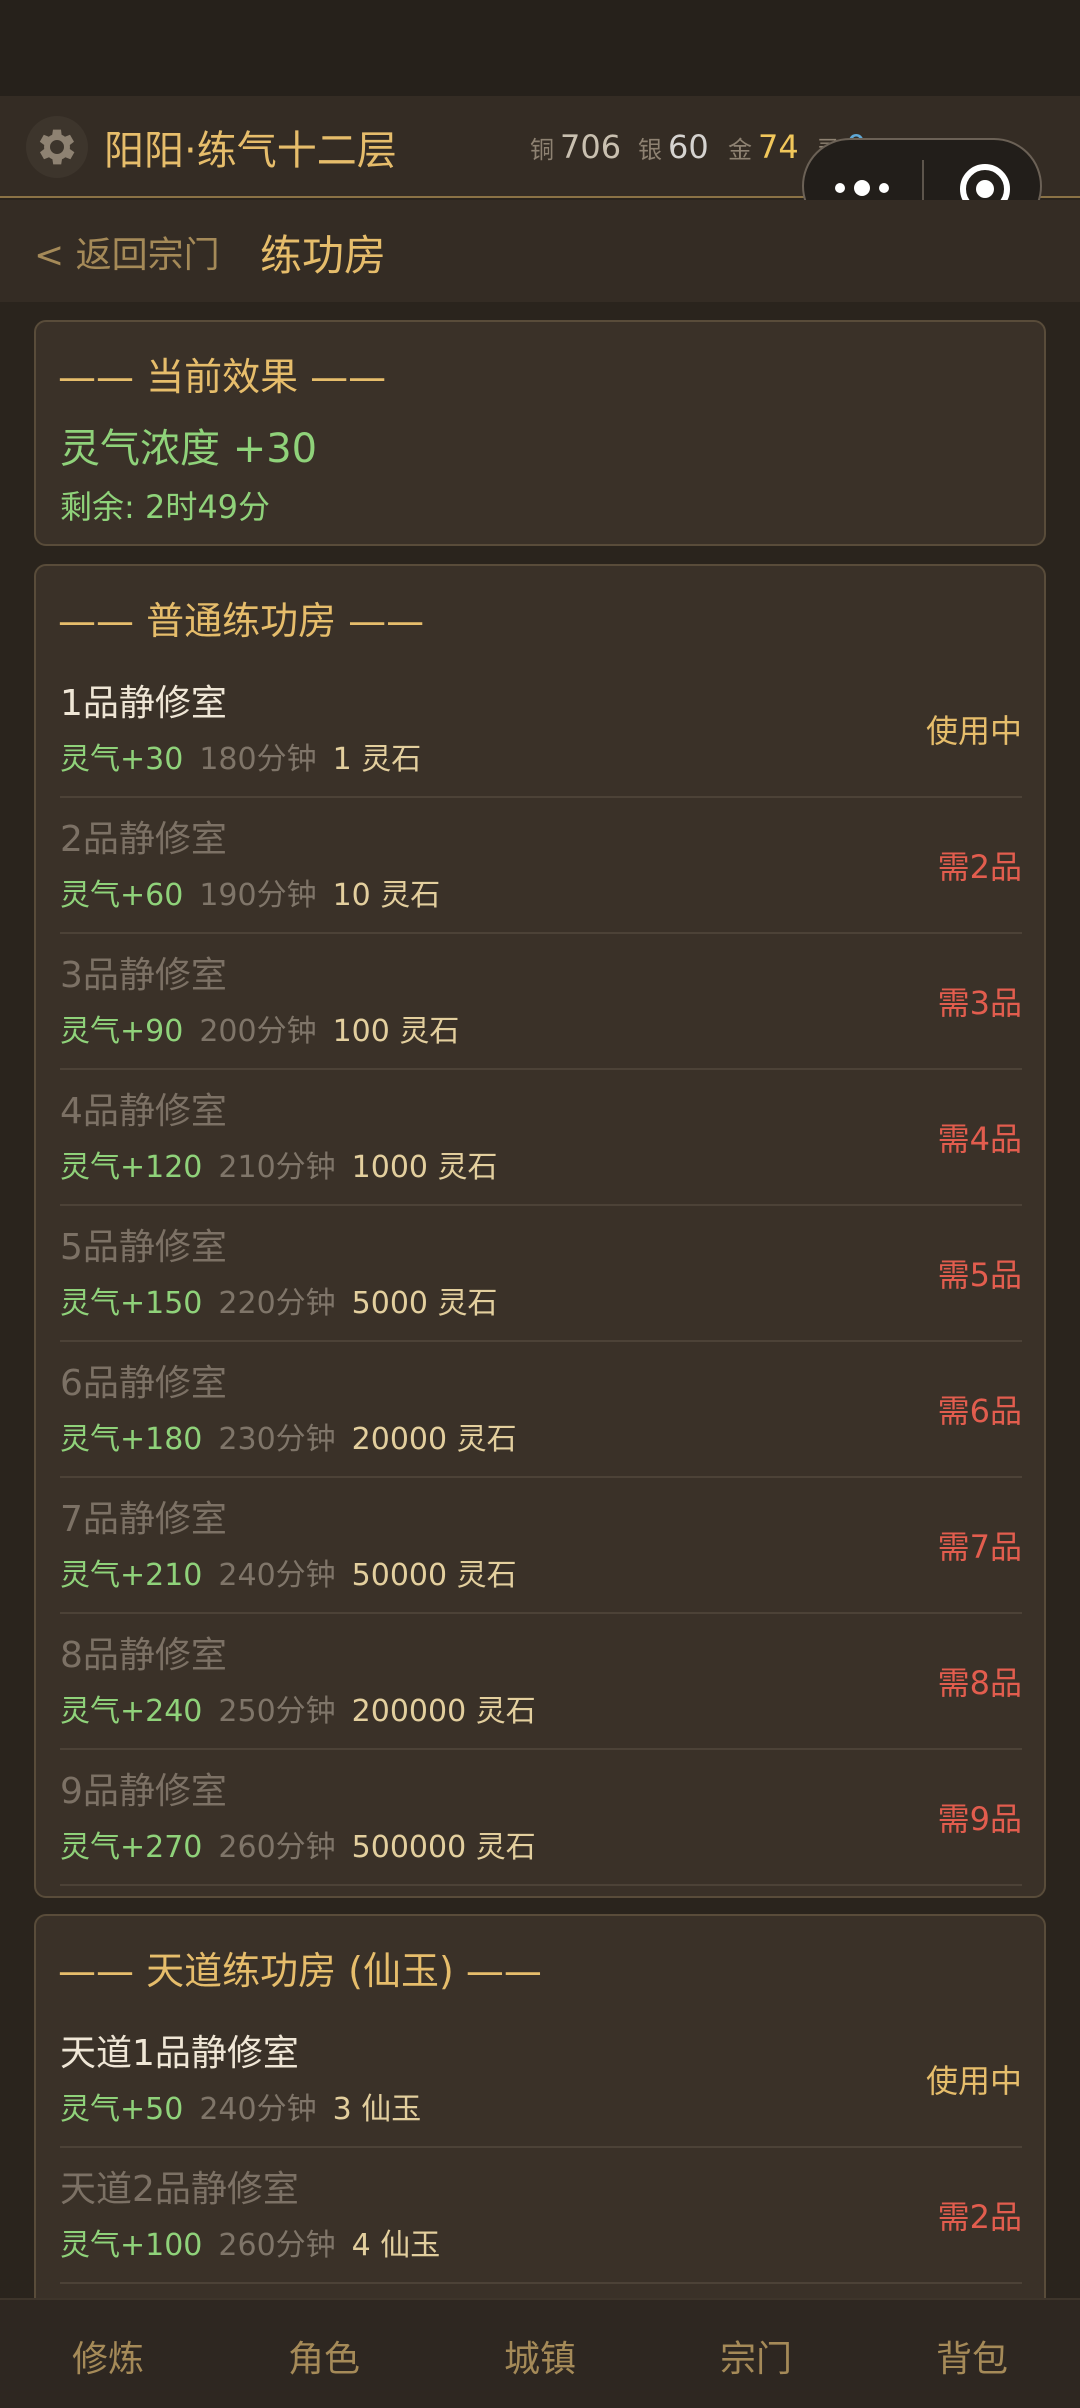 The image size is (1080, 2408). Describe the element at coordinates (122, 895) in the screenshot. I see `room-qi: 灵气+60` at that location.